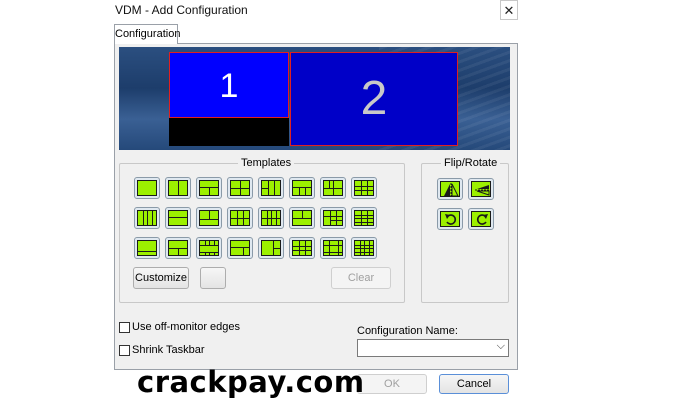  I want to click on monitor-1-offscreen-area, so click(229, 132).